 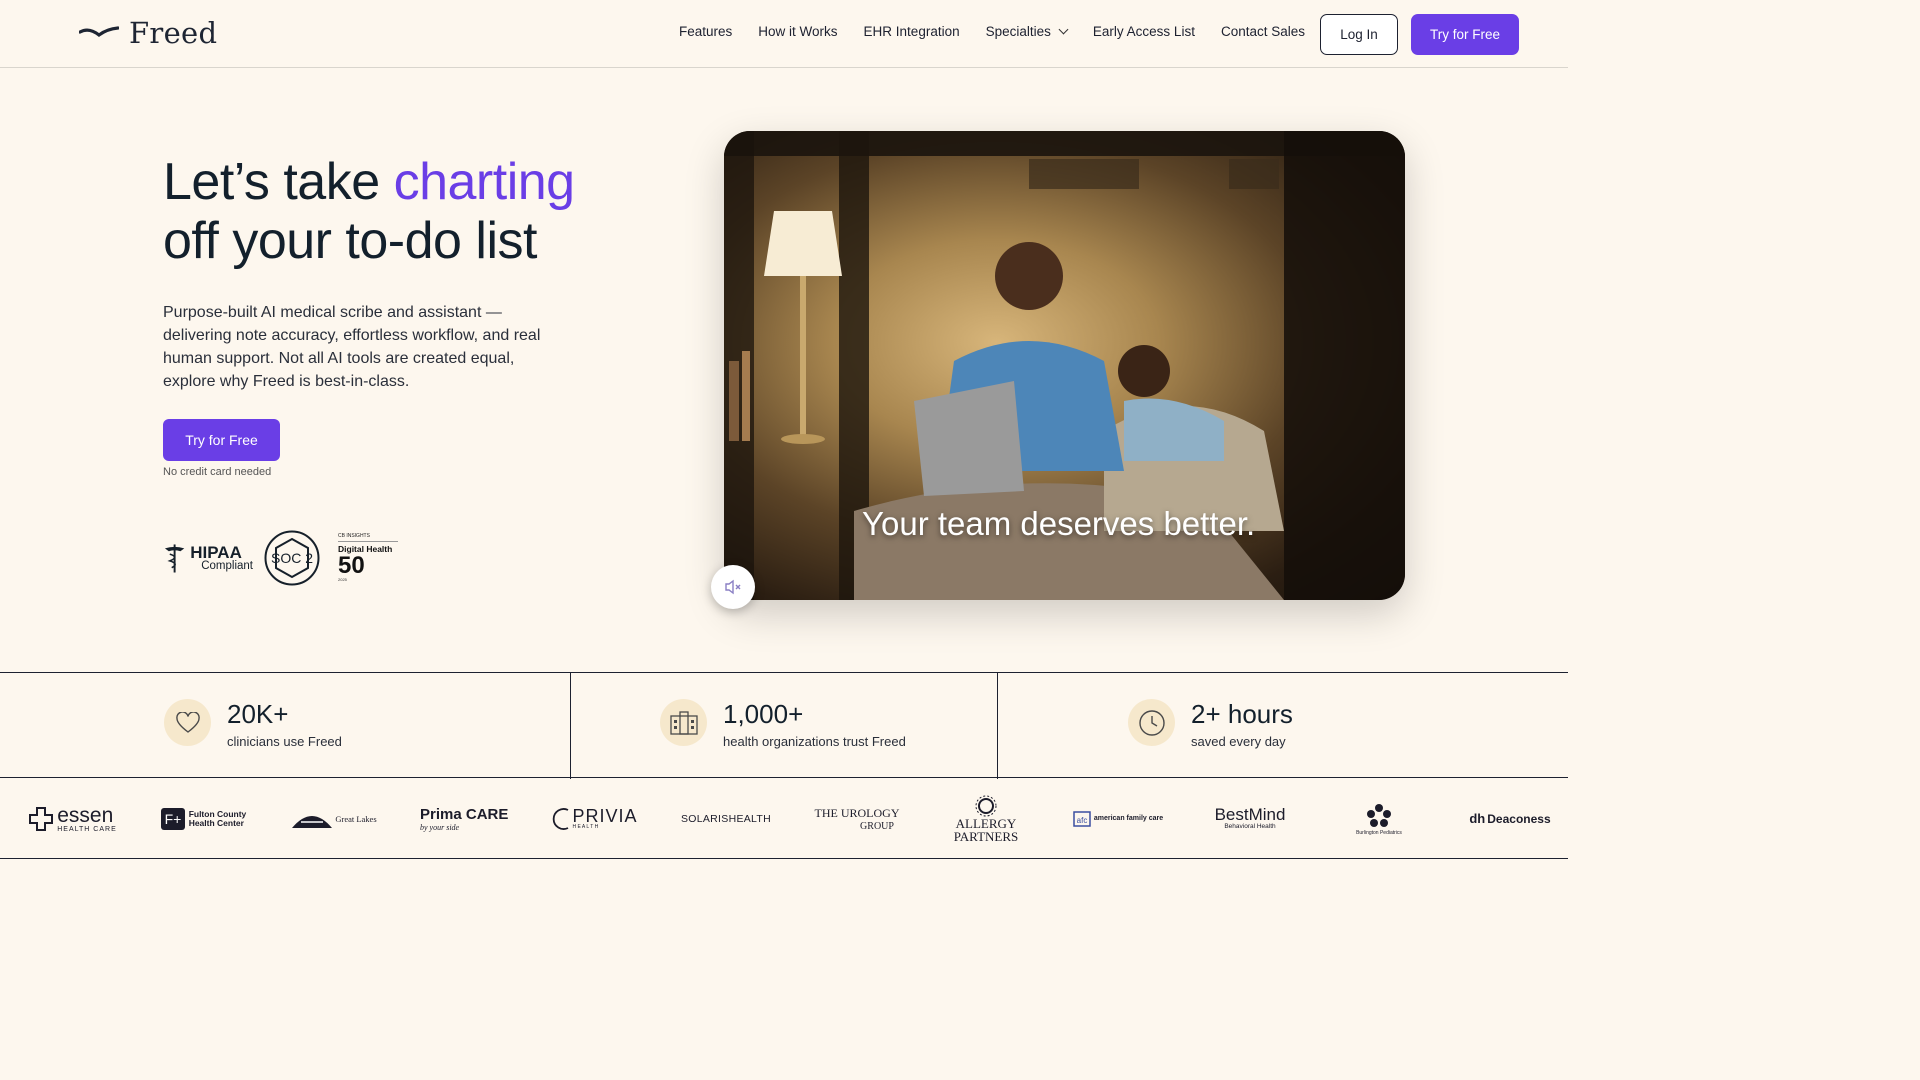 I want to click on urology-text: THE UROLOGY, so click(x=857, y=812).